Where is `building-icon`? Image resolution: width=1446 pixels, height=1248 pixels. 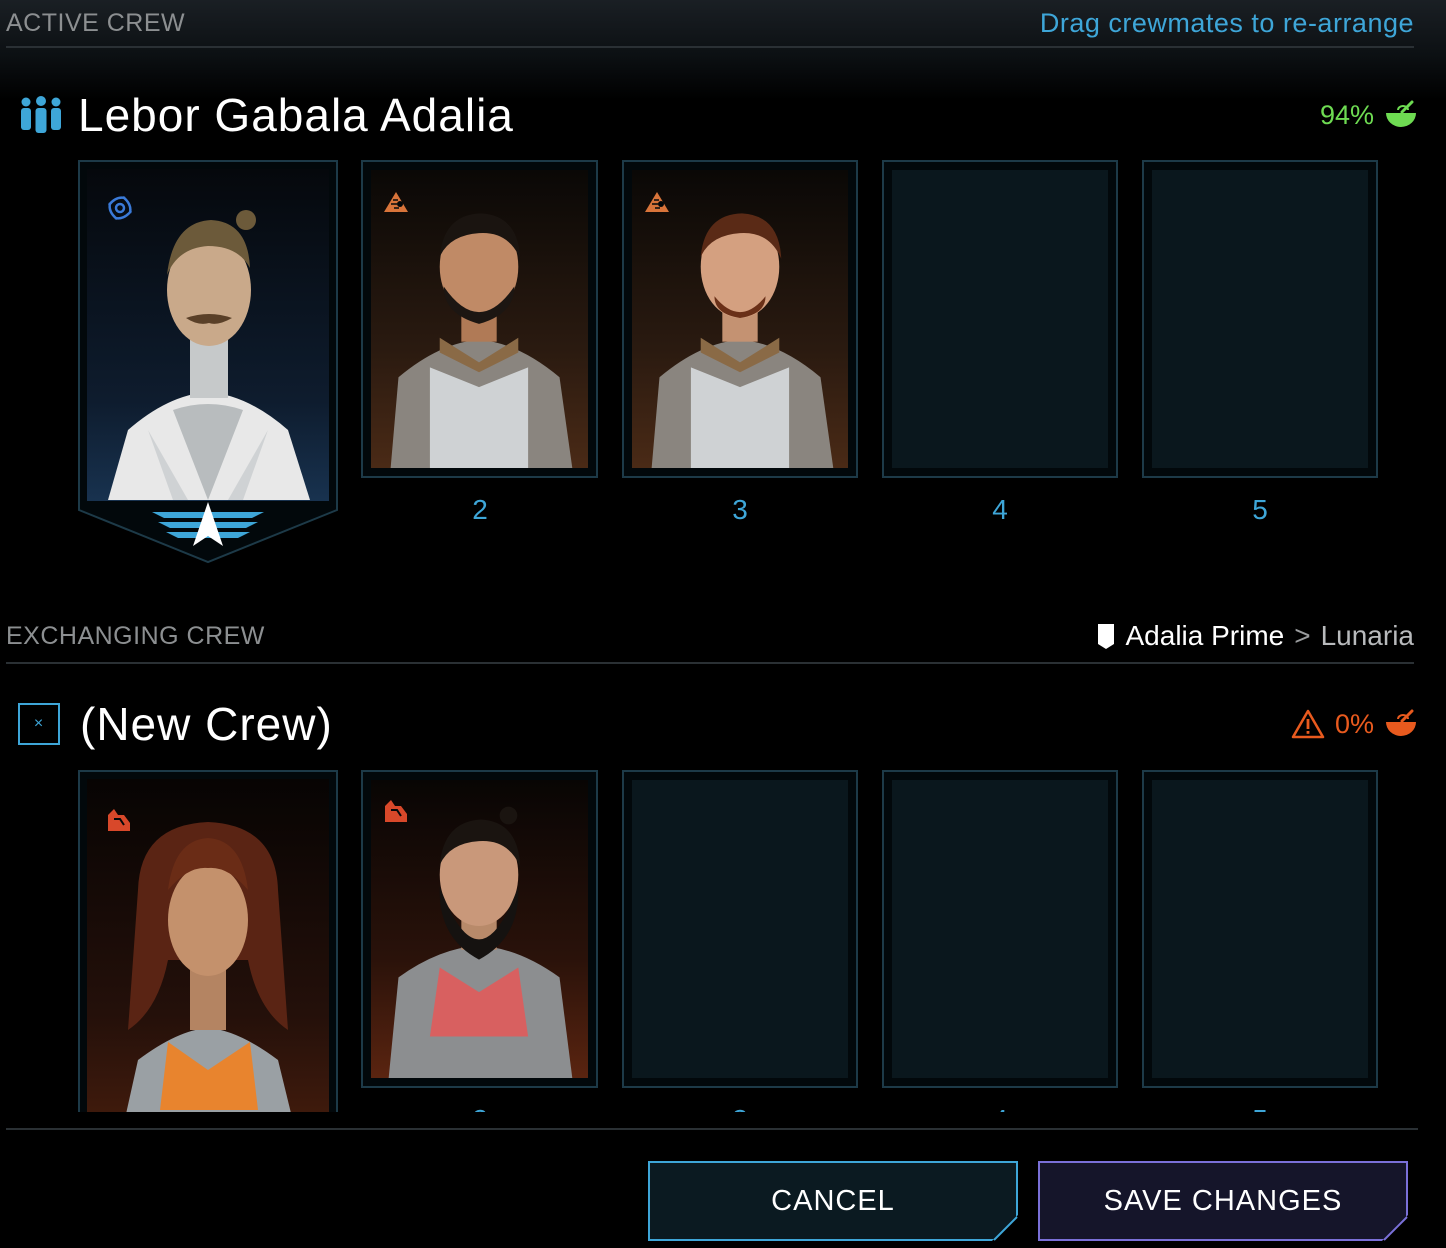
building-icon is located at coordinates (1105, 636).